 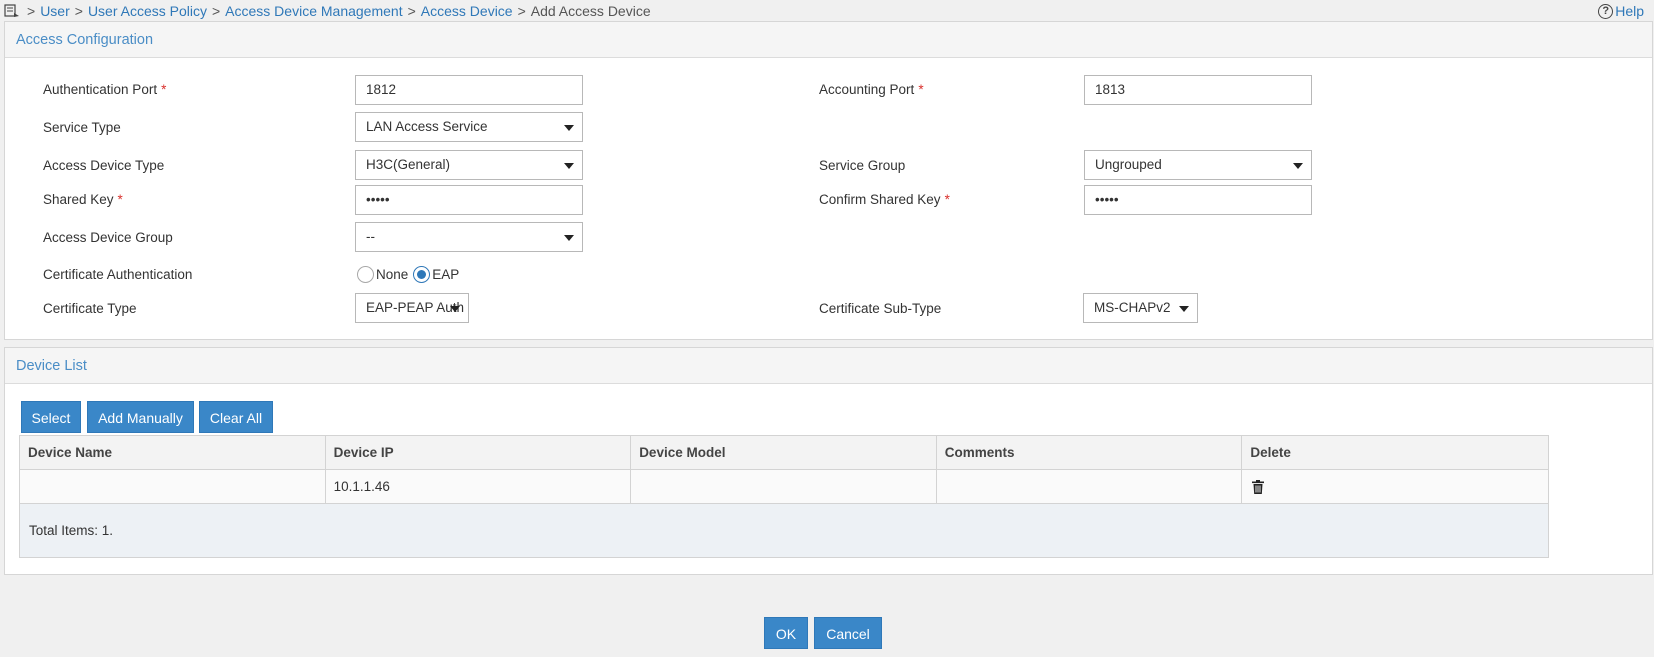 What do you see at coordinates (82, 127) in the screenshot?
I see `service-type-label: Service Type` at bounding box center [82, 127].